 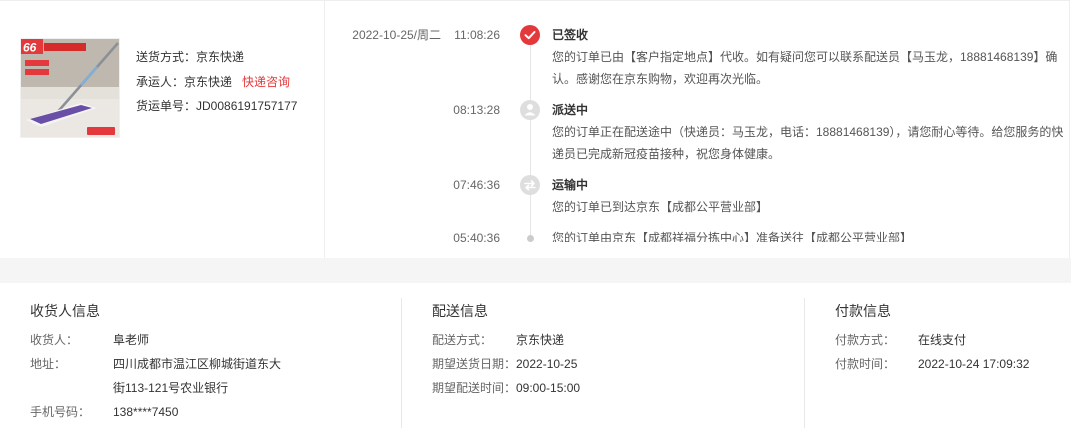 What do you see at coordinates (474, 364) in the screenshot?
I see `expected-date-label: 期望送货日期：` at bounding box center [474, 364].